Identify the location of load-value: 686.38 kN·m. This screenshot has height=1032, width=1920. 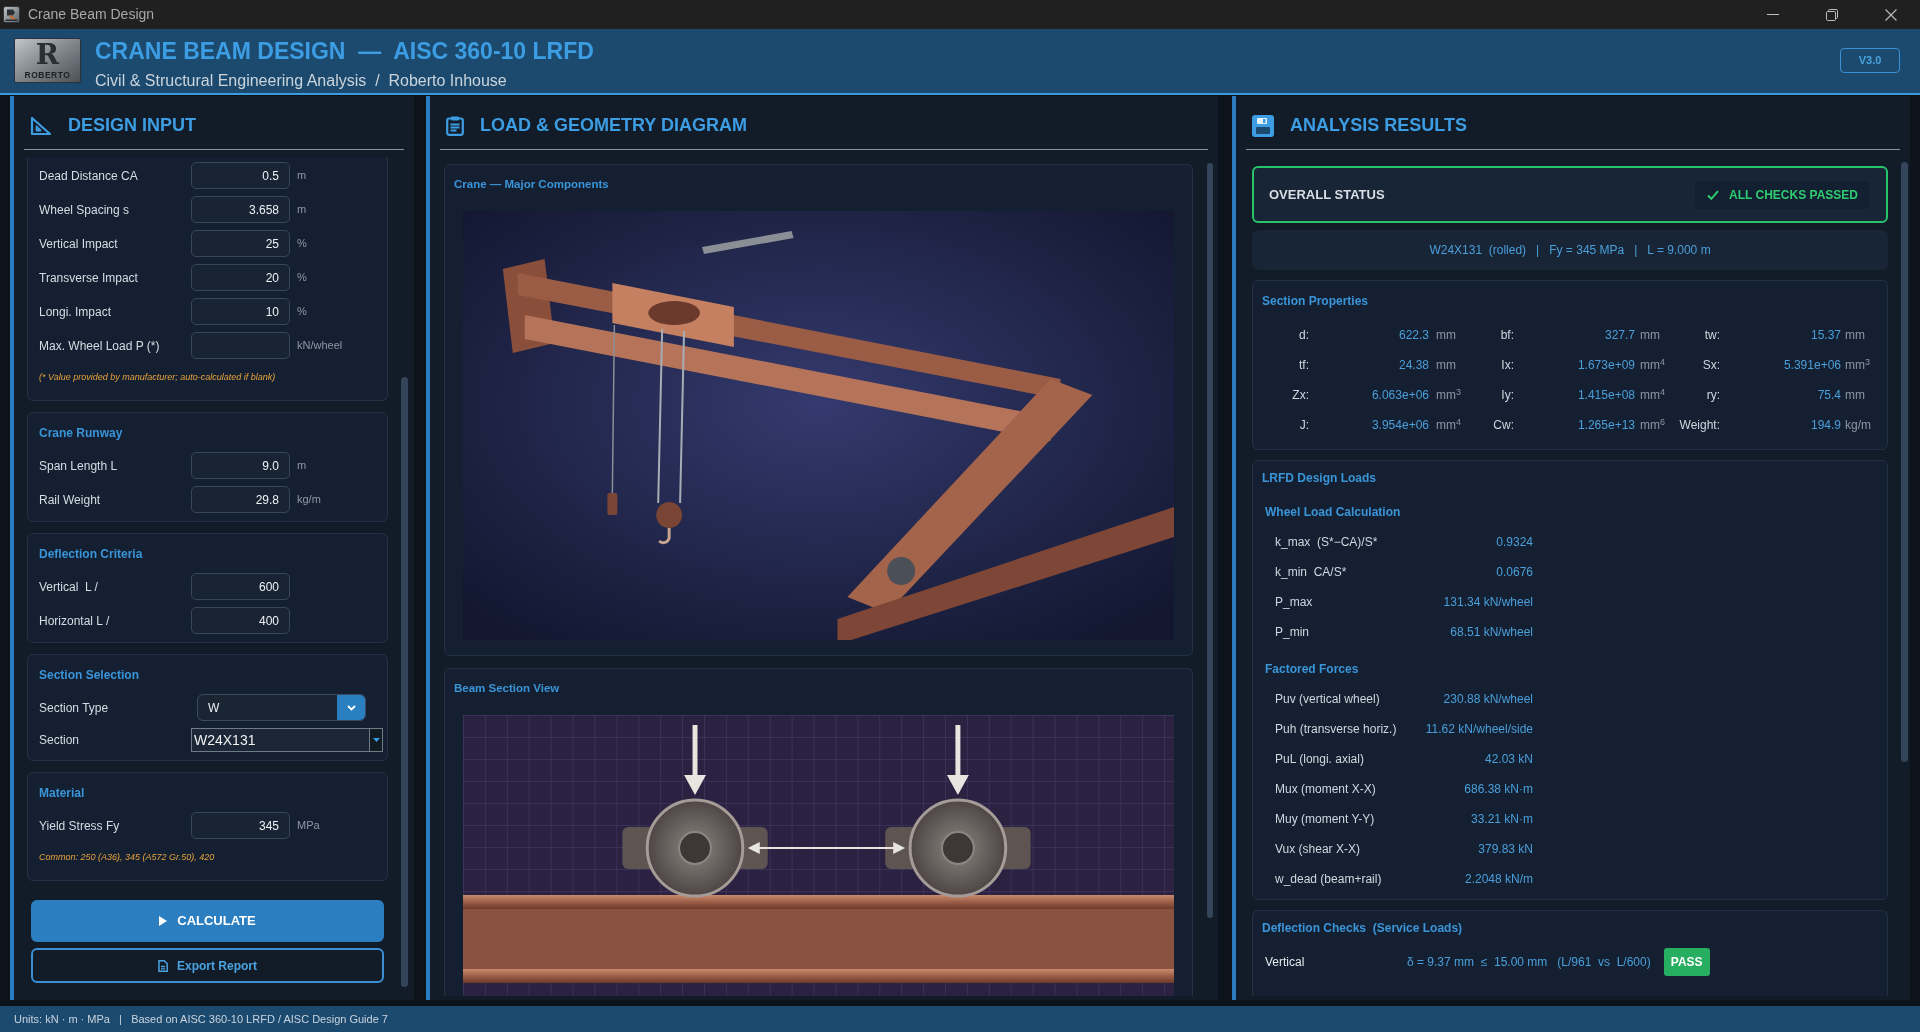
(1498, 789).